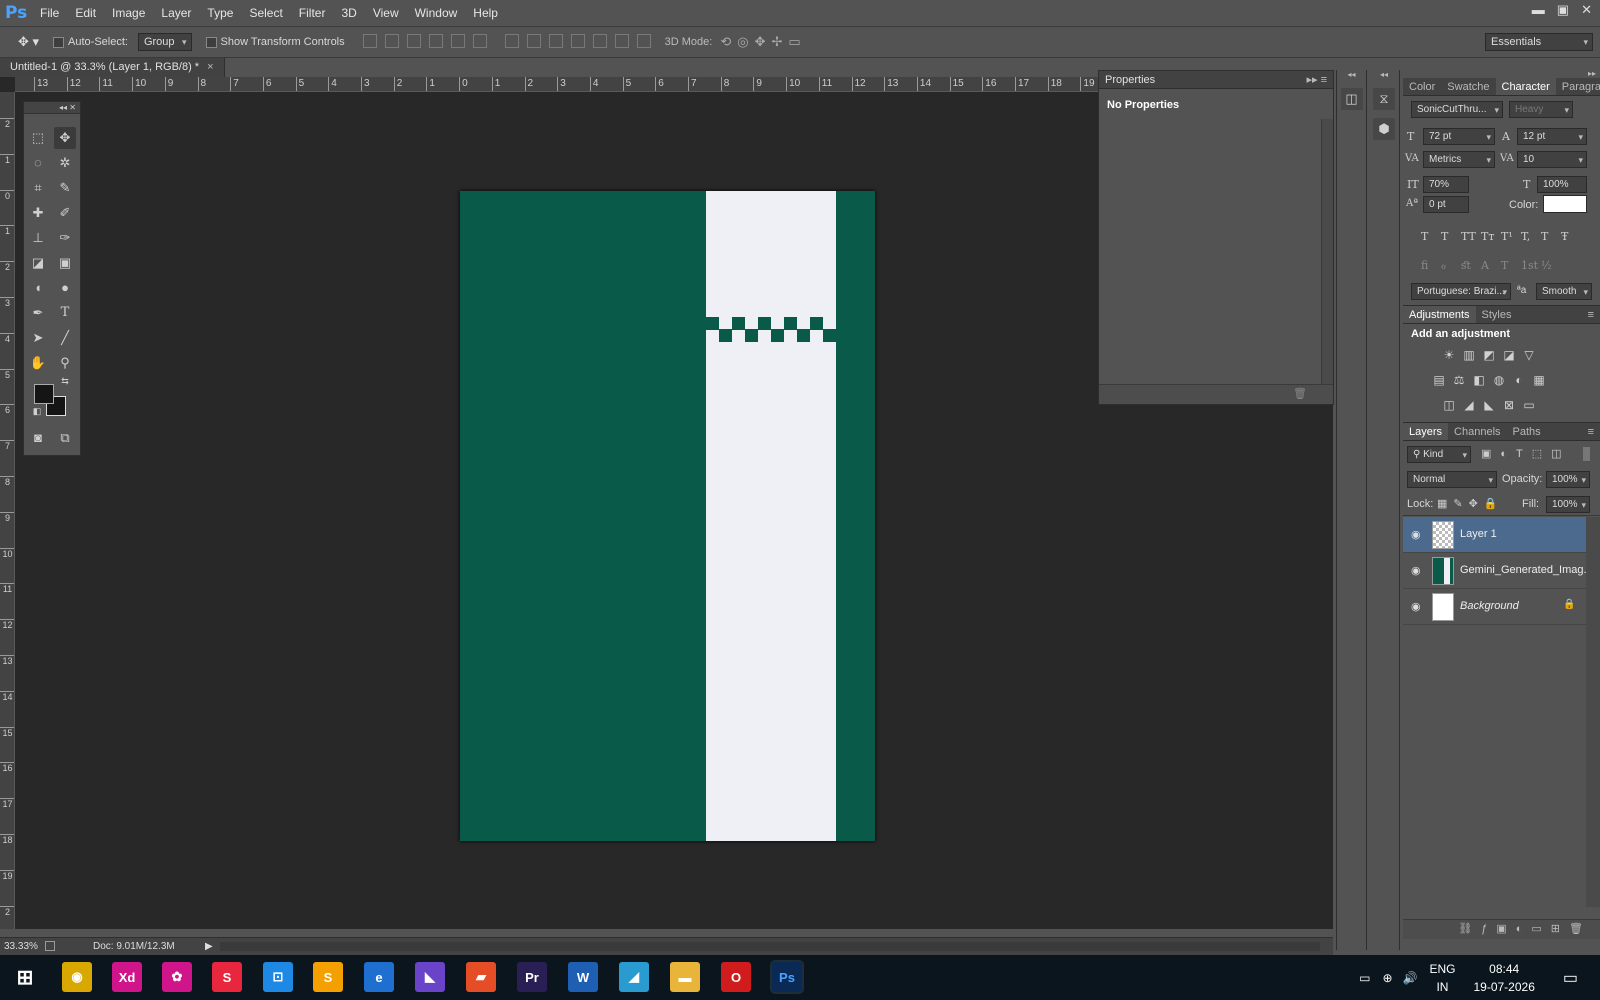  What do you see at coordinates (328, 977) in the screenshot?
I see `sublime-text-icon: S` at bounding box center [328, 977].